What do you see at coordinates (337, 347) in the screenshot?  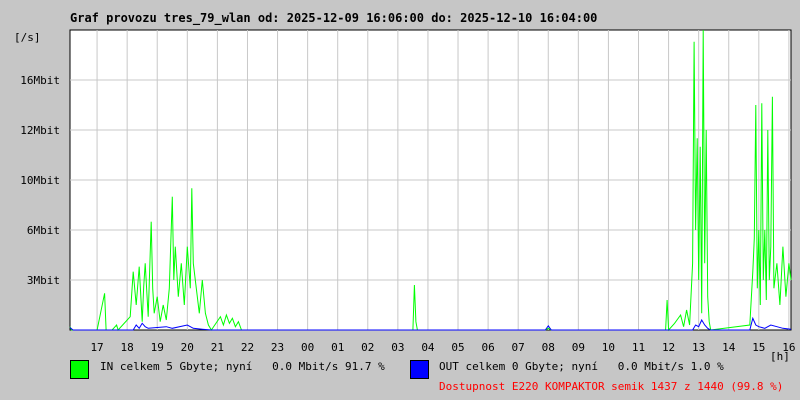 I see `x-tick-label: 01` at bounding box center [337, 347].